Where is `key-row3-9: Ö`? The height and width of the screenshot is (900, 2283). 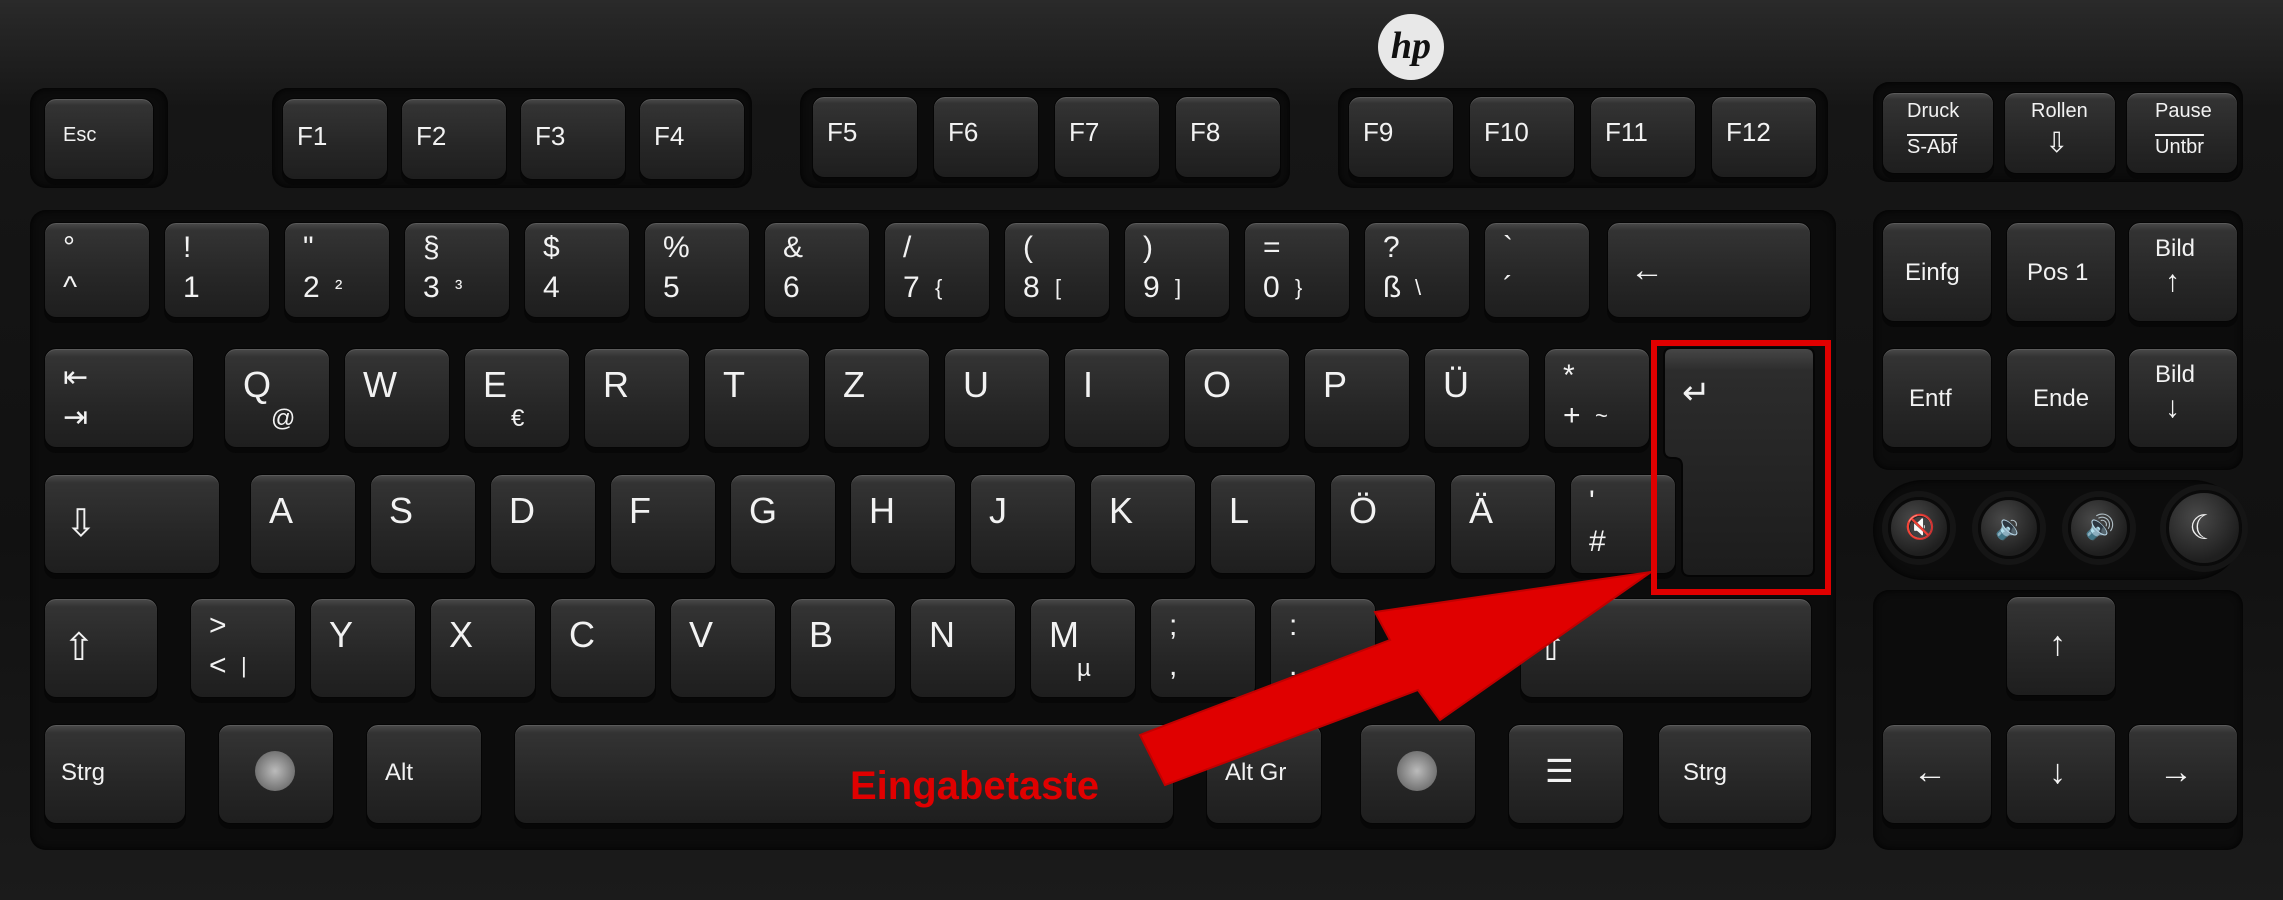 key-row3-9: Ö is located at coordinates (1383, 524).